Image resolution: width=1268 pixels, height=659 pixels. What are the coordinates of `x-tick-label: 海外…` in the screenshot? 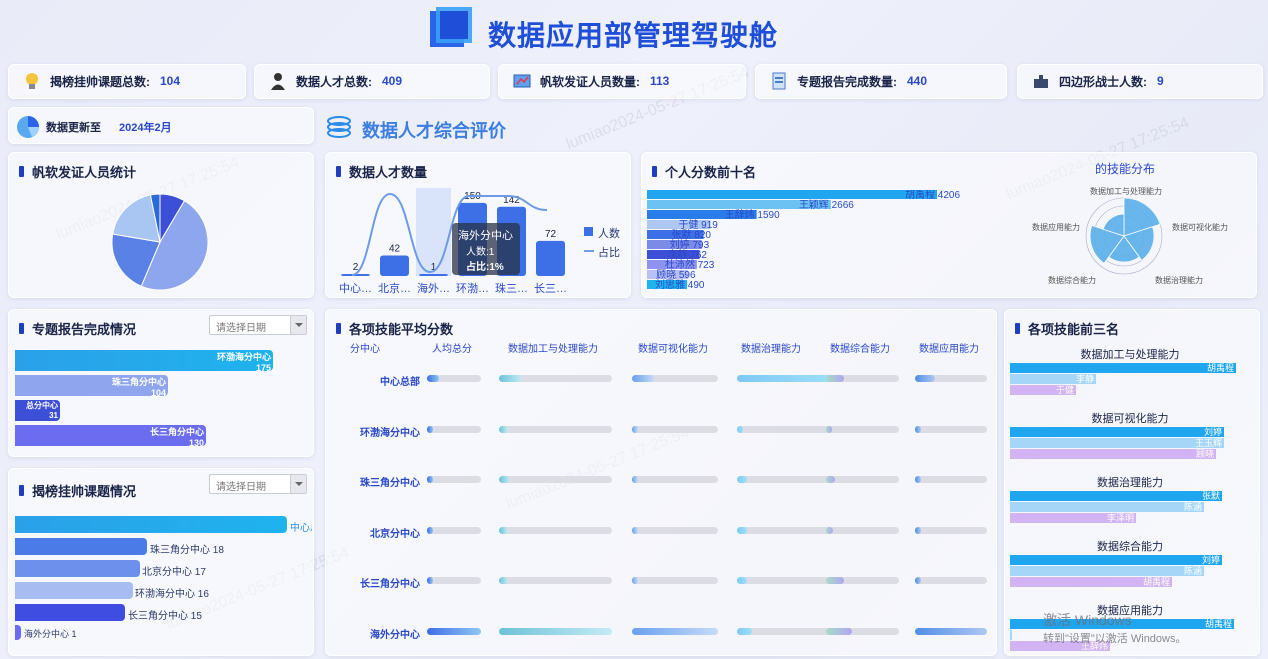 It's located at (433, 288).